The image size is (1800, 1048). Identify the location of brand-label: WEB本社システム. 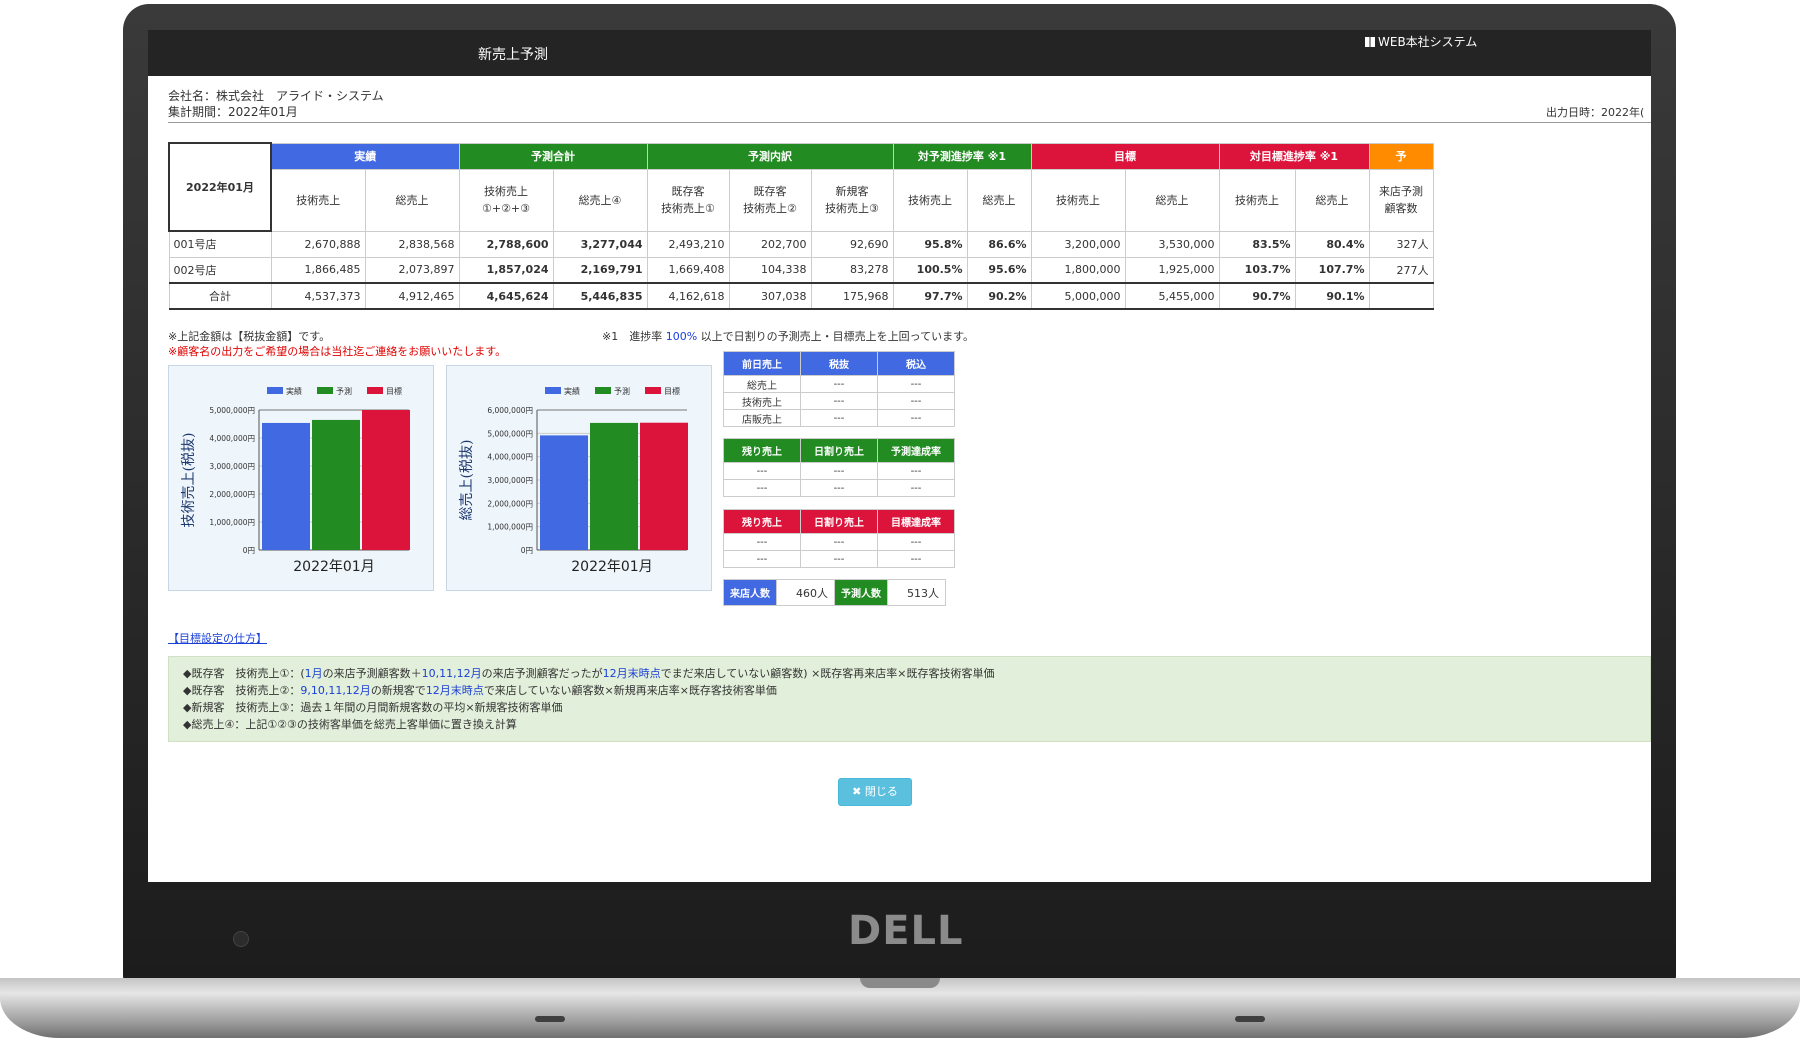
(1421, 41).